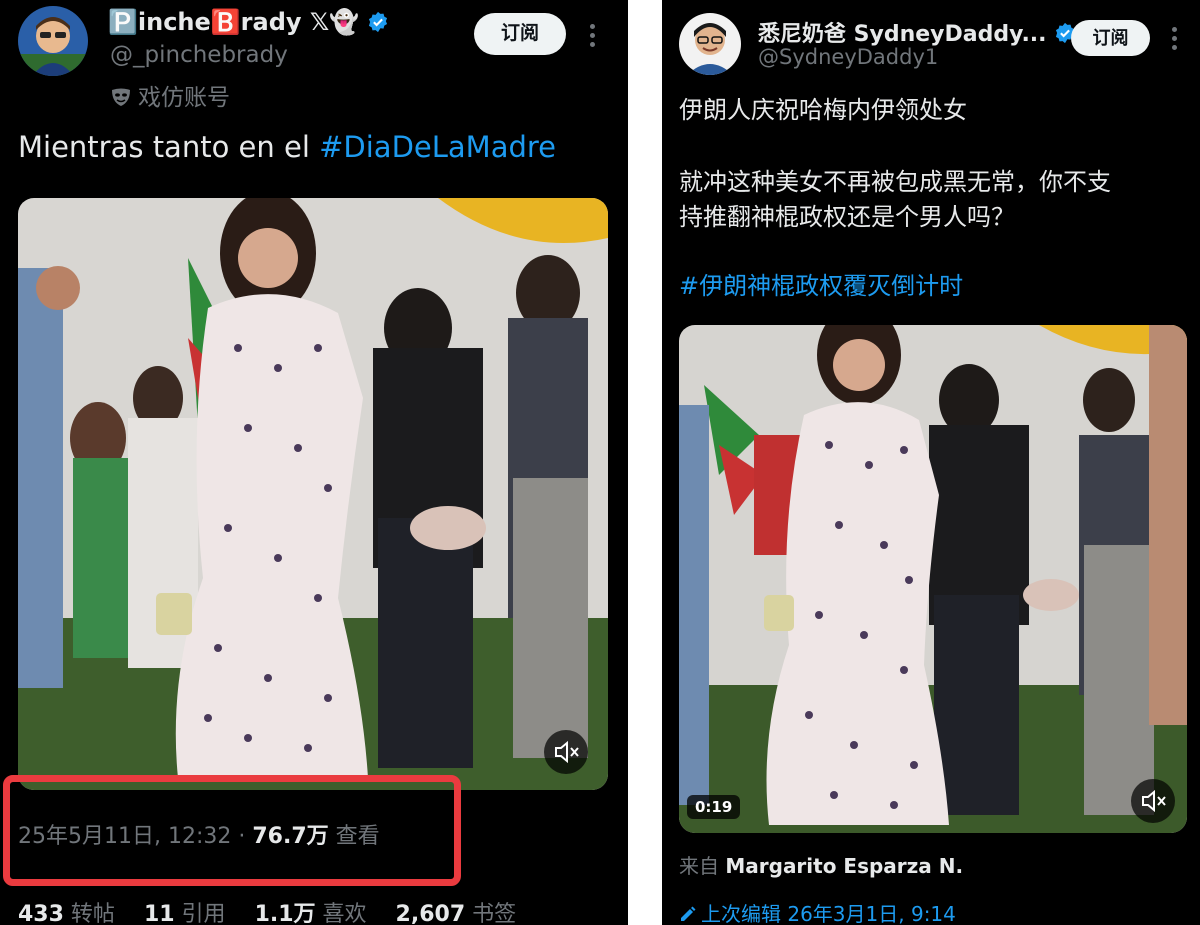  I want to click on pencil-icon, so click(688, 913).